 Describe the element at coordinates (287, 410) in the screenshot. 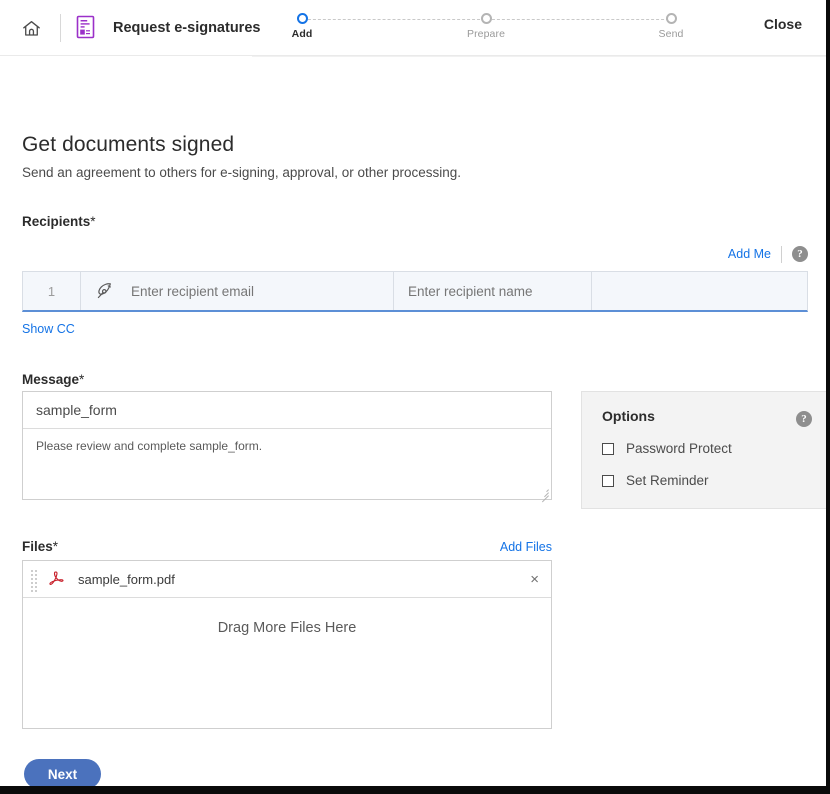

I see `message-subject-input: sample_form` at that location.